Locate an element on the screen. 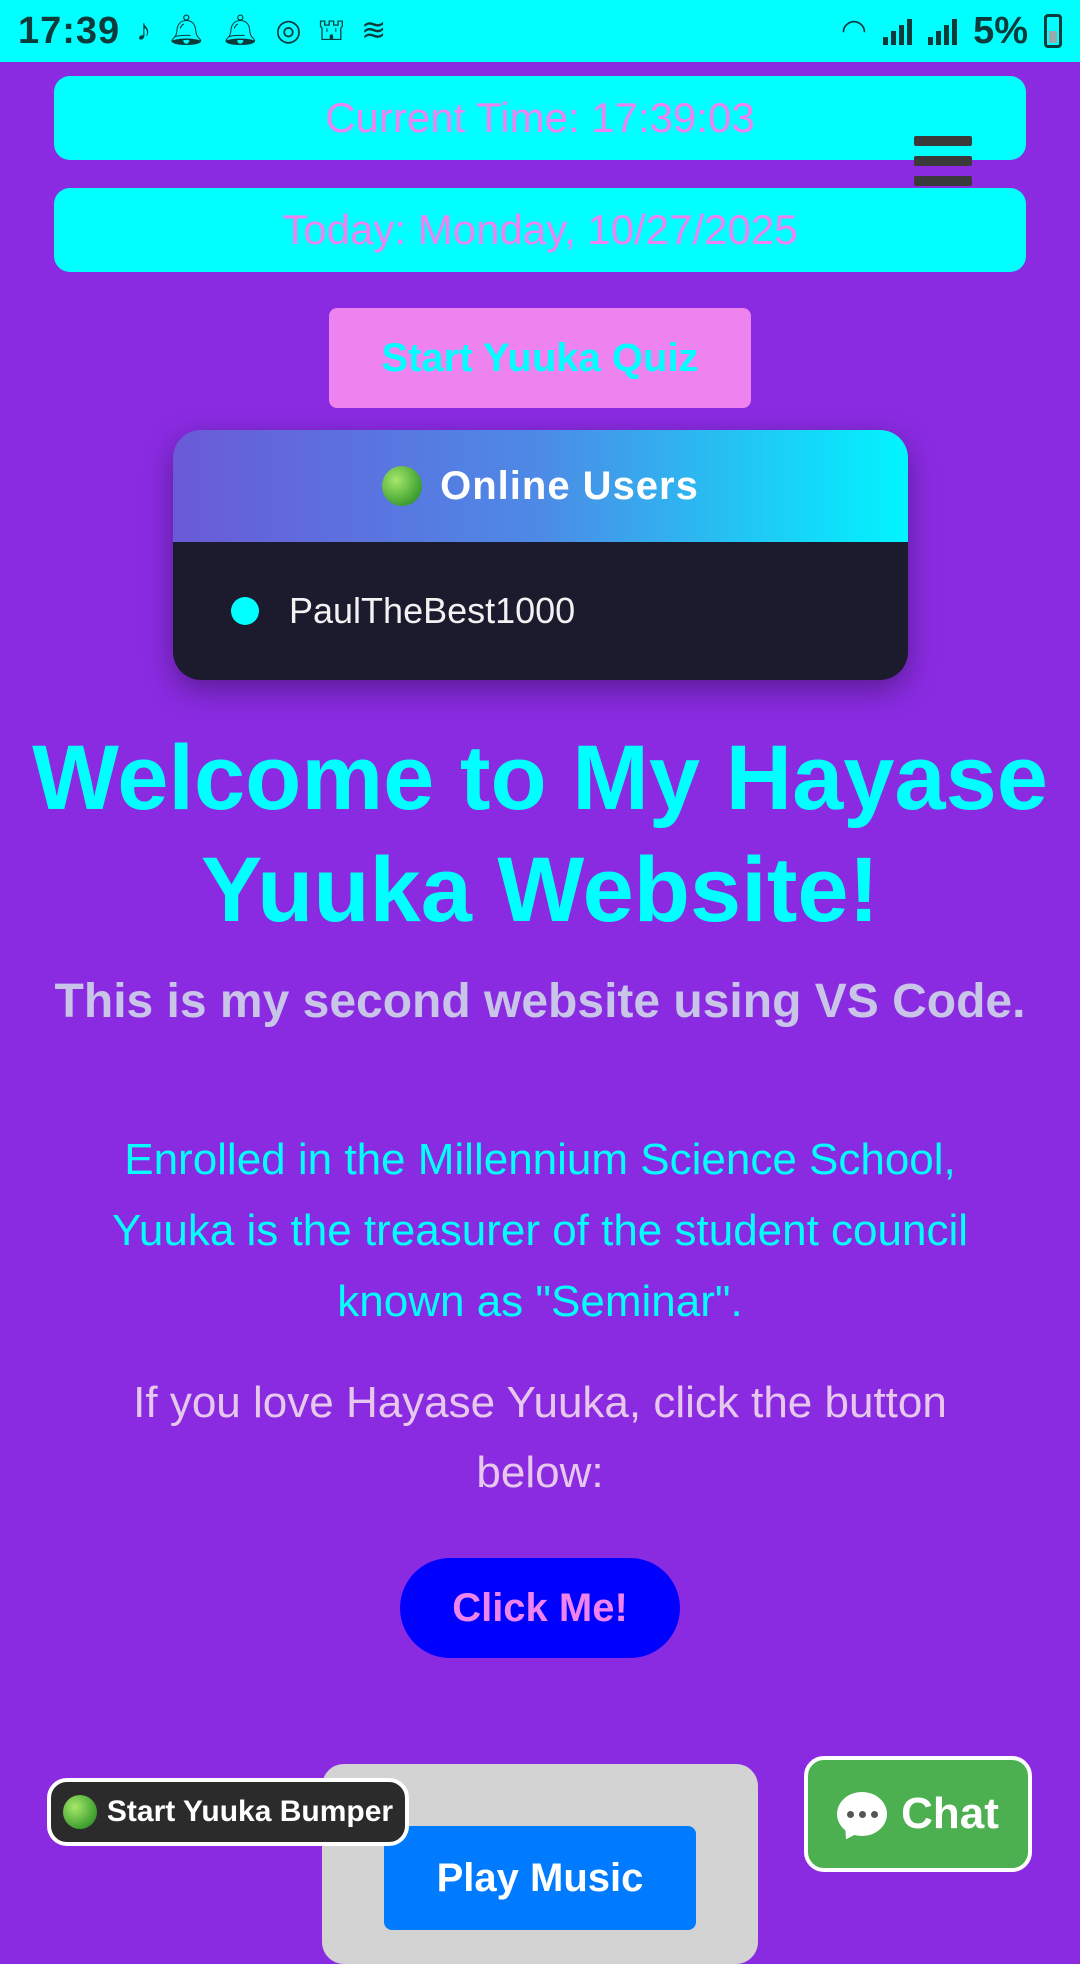 The image size is (1080, 1964). music-note-icon: ♪ is located at coordinates (144, 30).